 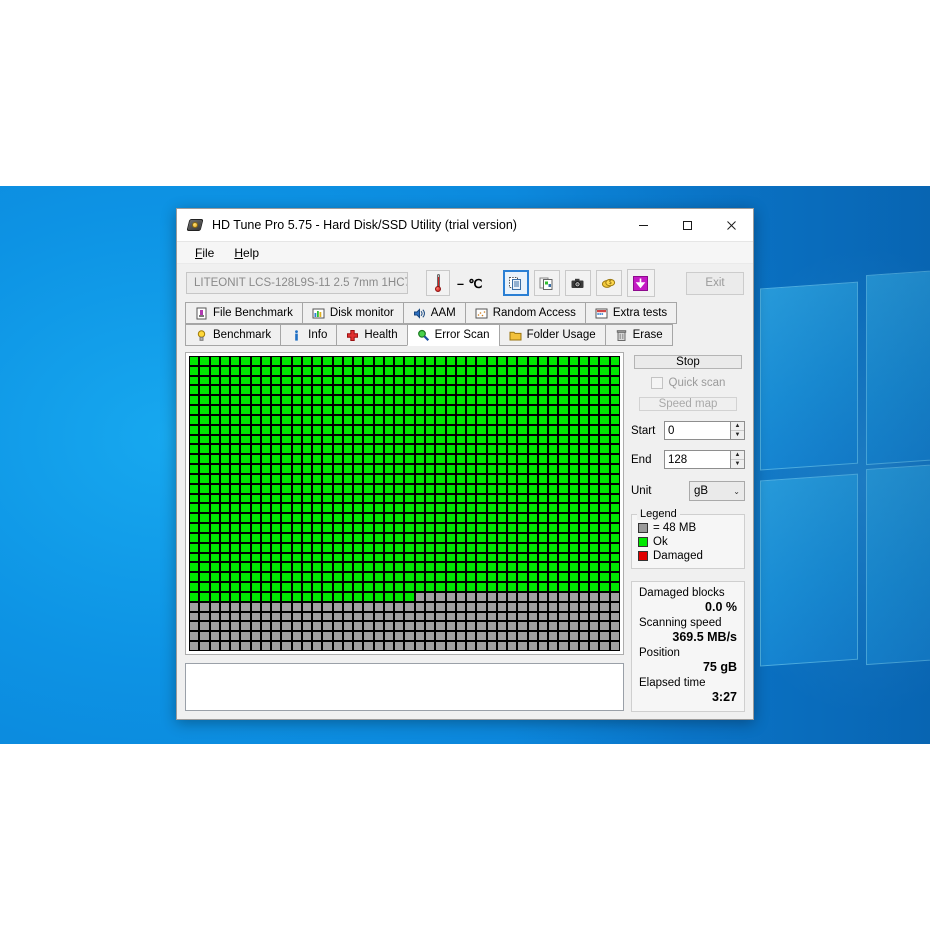 I want to click on scan-map-grid, so click(x=404, y=503).